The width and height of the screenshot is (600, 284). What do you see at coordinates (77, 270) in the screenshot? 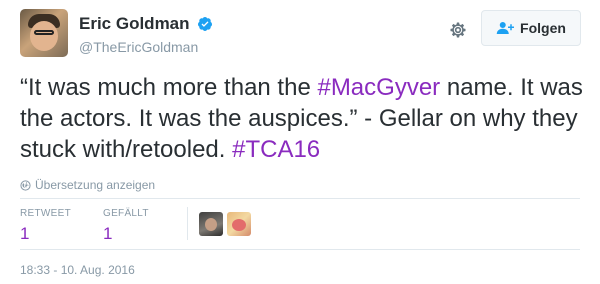
I see `tweet-timestamp: 18:33 - 10. Aug. 2016` at bounding box center [77, 270].